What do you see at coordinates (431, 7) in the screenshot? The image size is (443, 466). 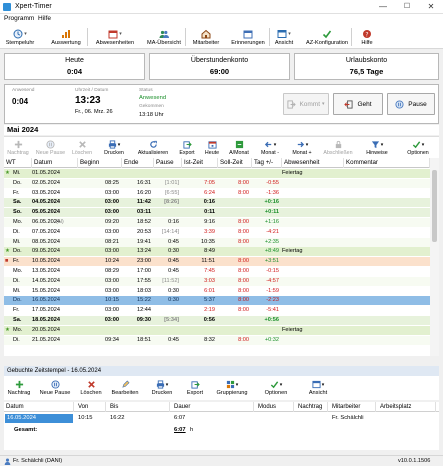 I see `close-button: ✕` at bounding box center [431, 7].